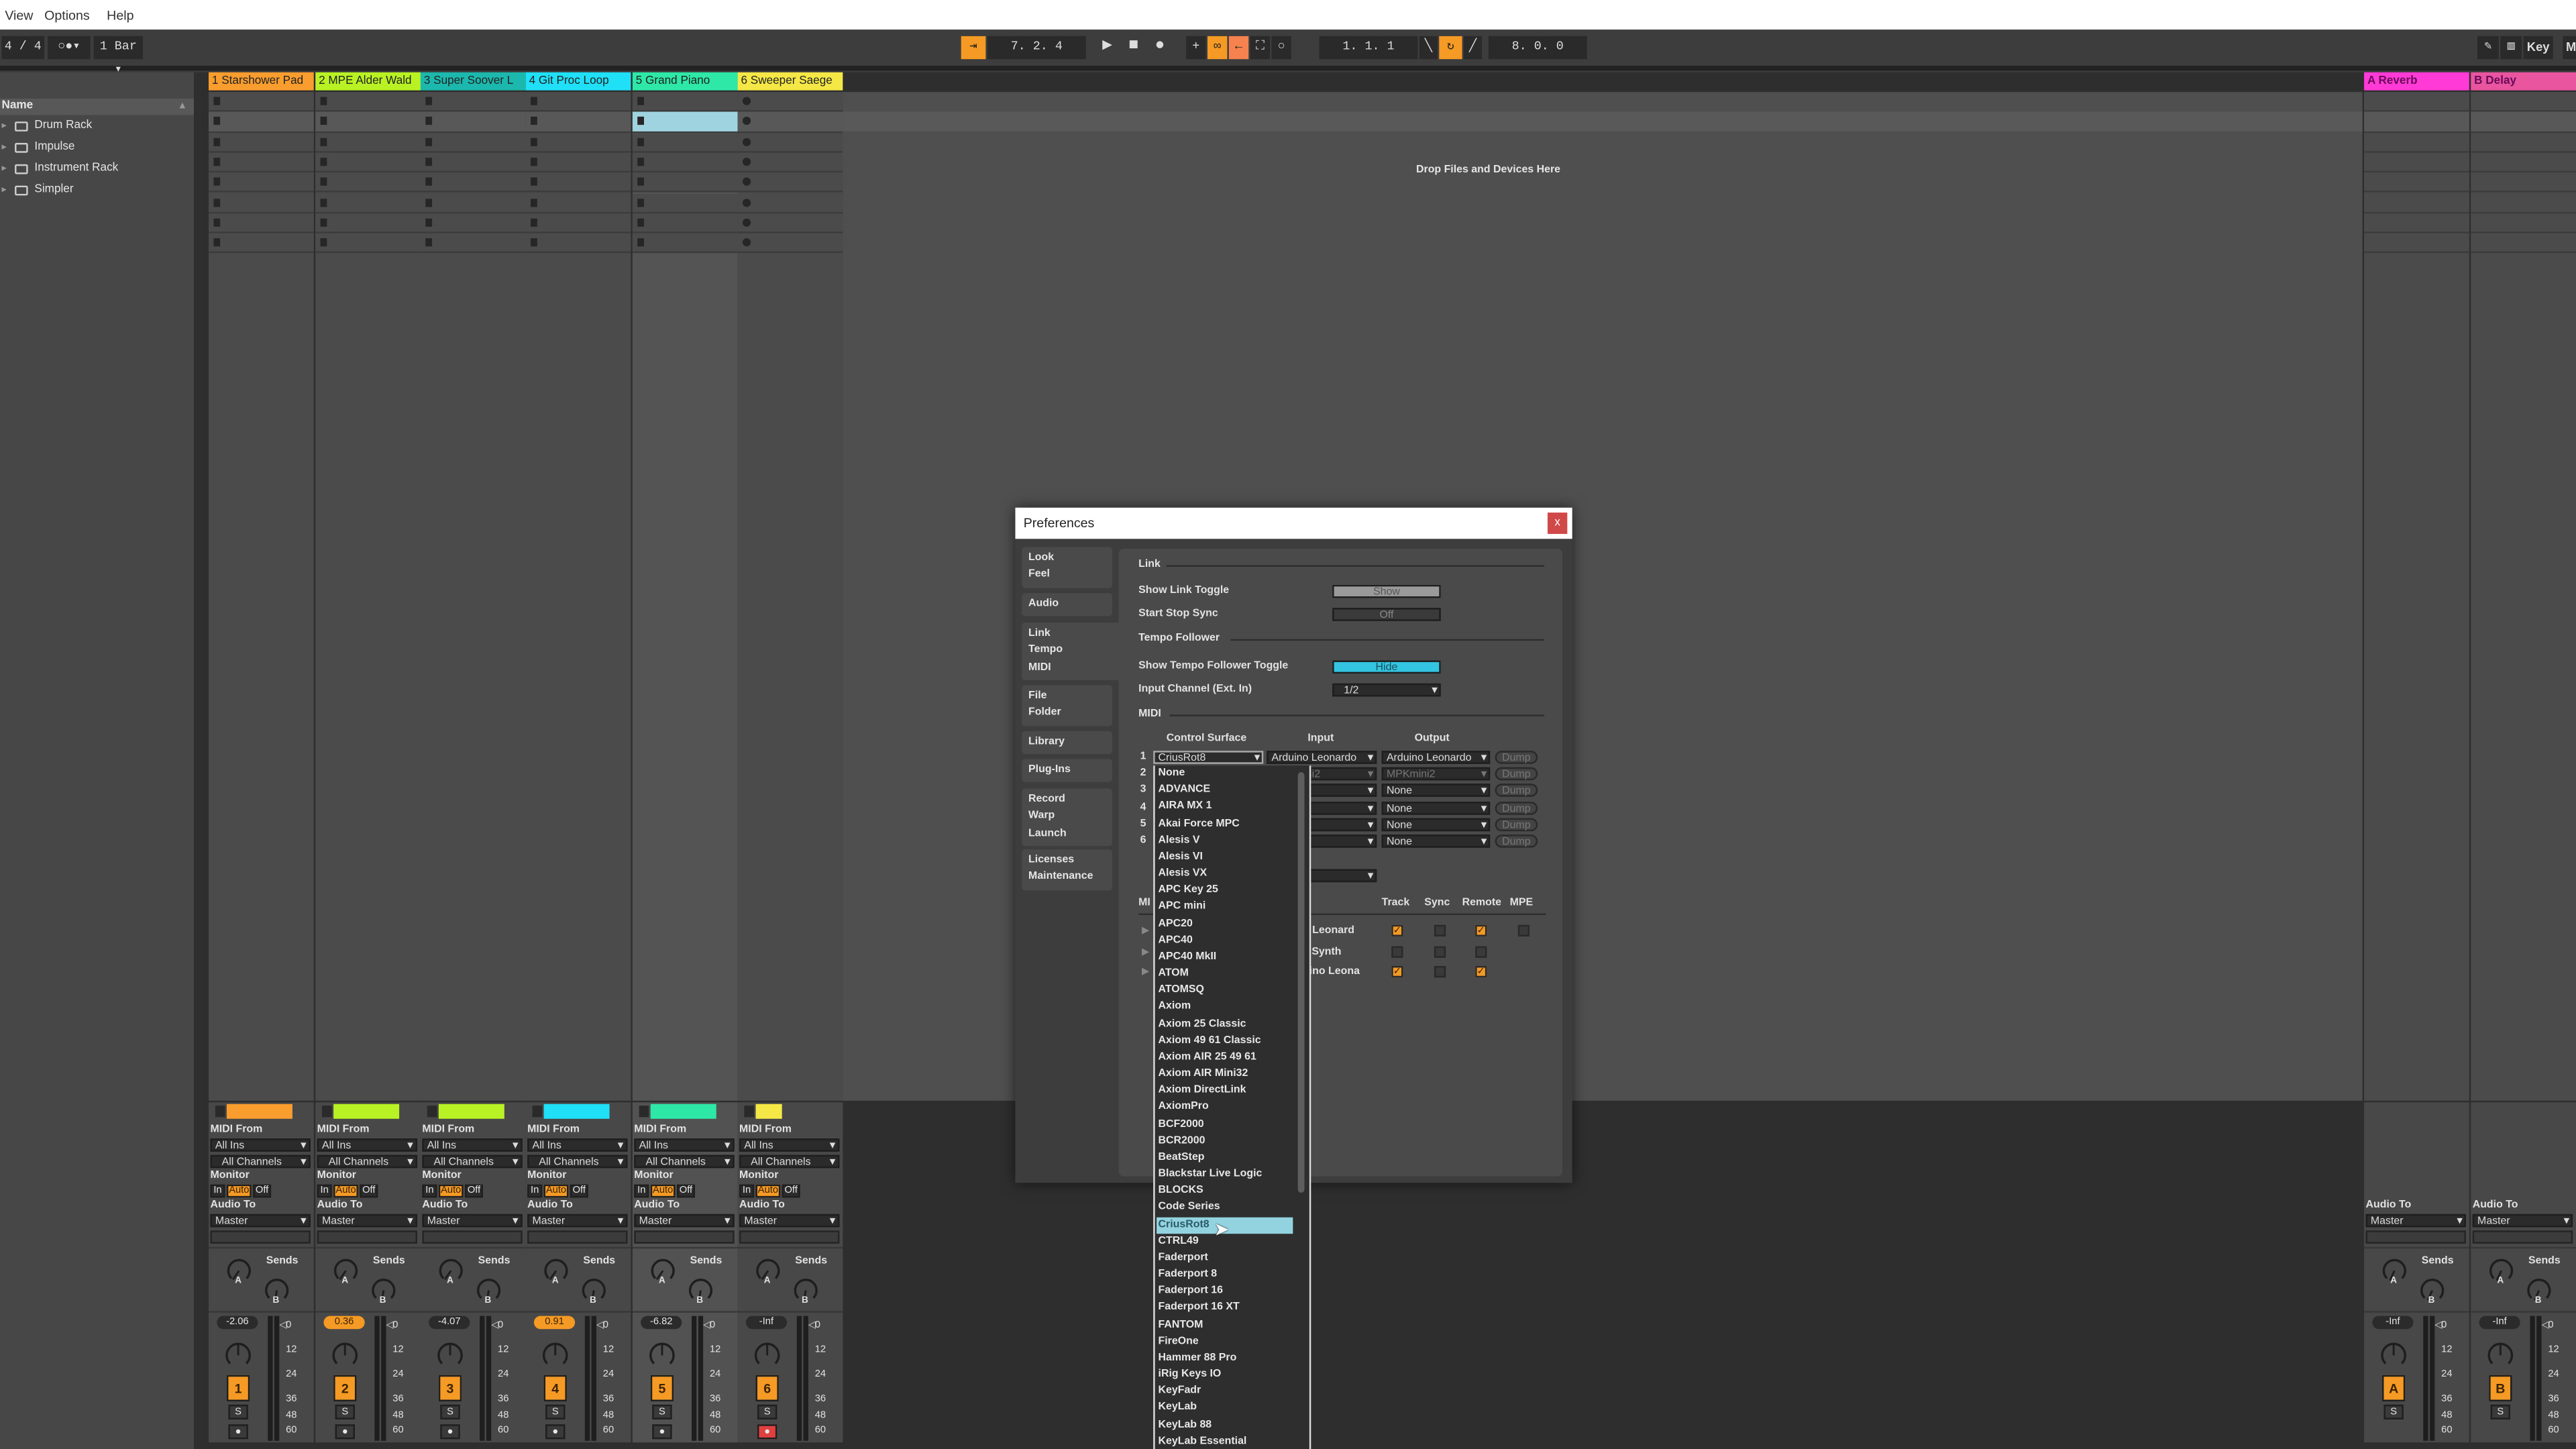 This screenshot has height=1449, width=2576. I want to click on capture-midi-button: ⛶, so click(1260, 48).